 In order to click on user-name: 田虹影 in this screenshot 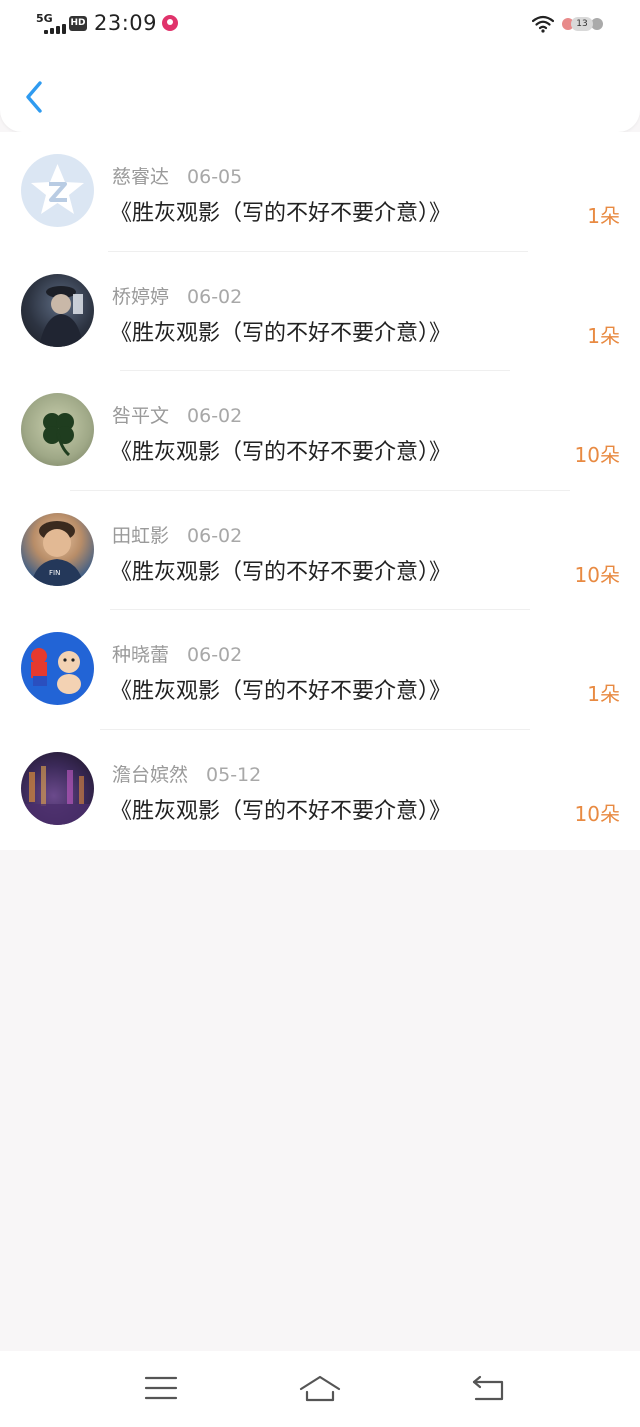, I will do `click(141, 535)`.